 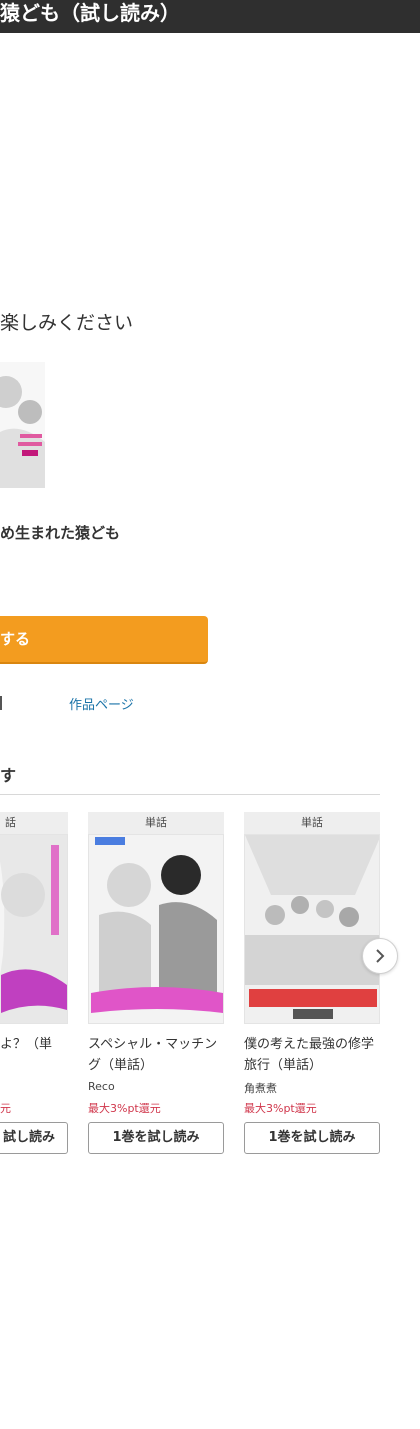 I want to click on card-points: 元, so click(x=5, y=1108).